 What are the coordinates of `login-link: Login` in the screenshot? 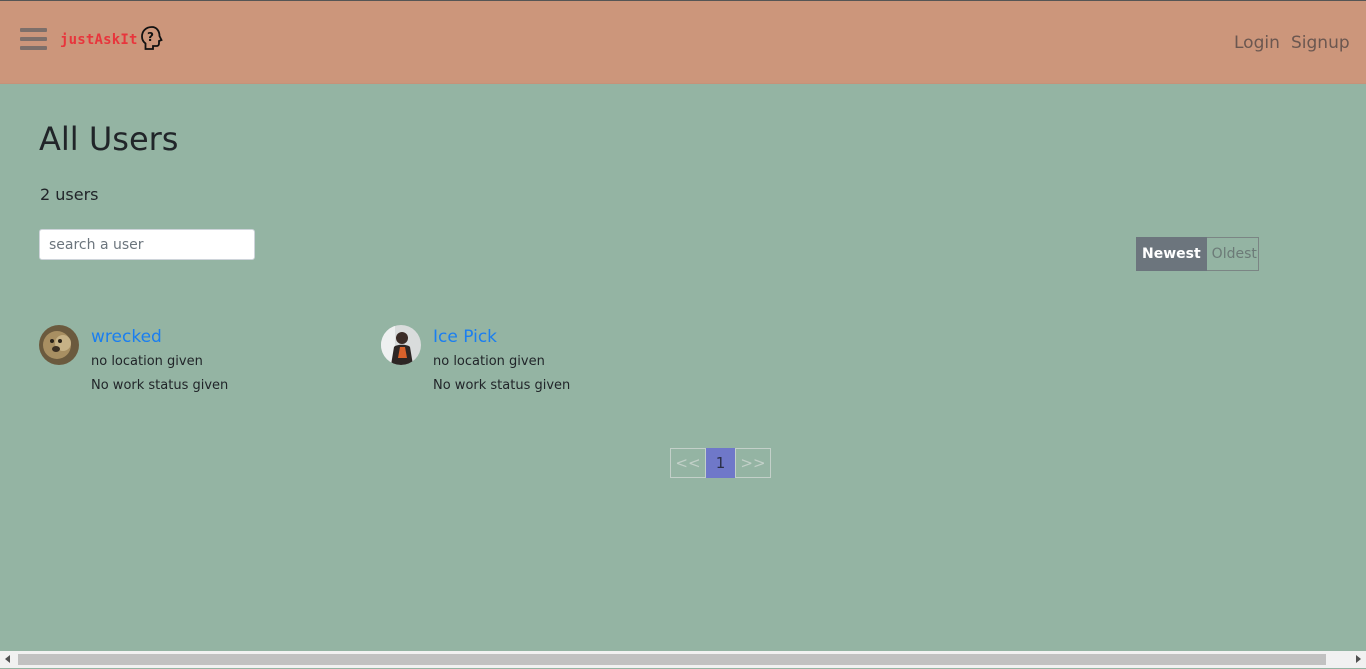 It's located at (1257, 43).